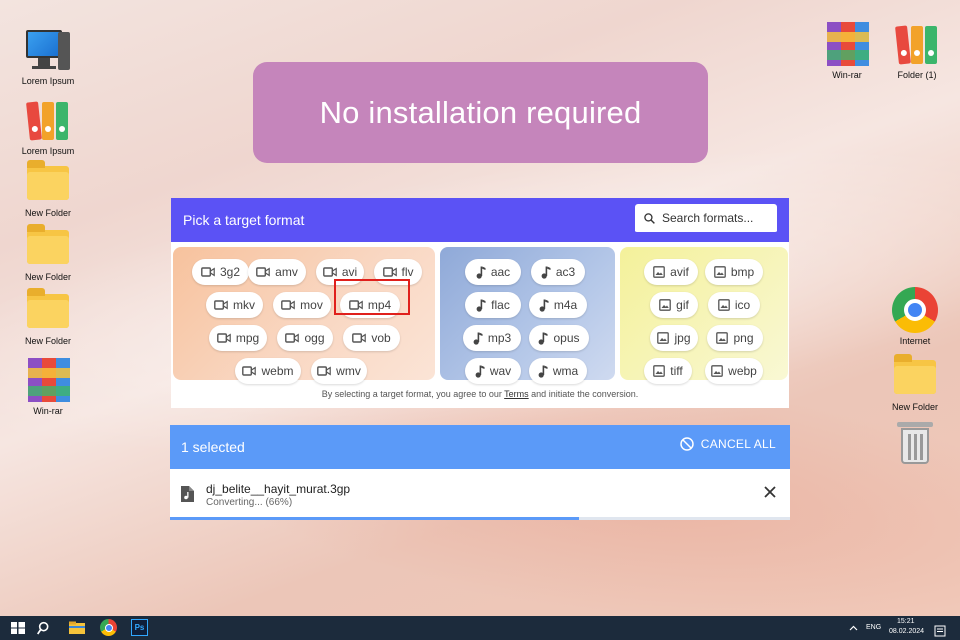 The width and height of the screenshot is (960, 640). What do you see at coordinates (558, 305) in the screenshot?
I see `format-option-m4a: m4a` at bounding box center [558, 305].